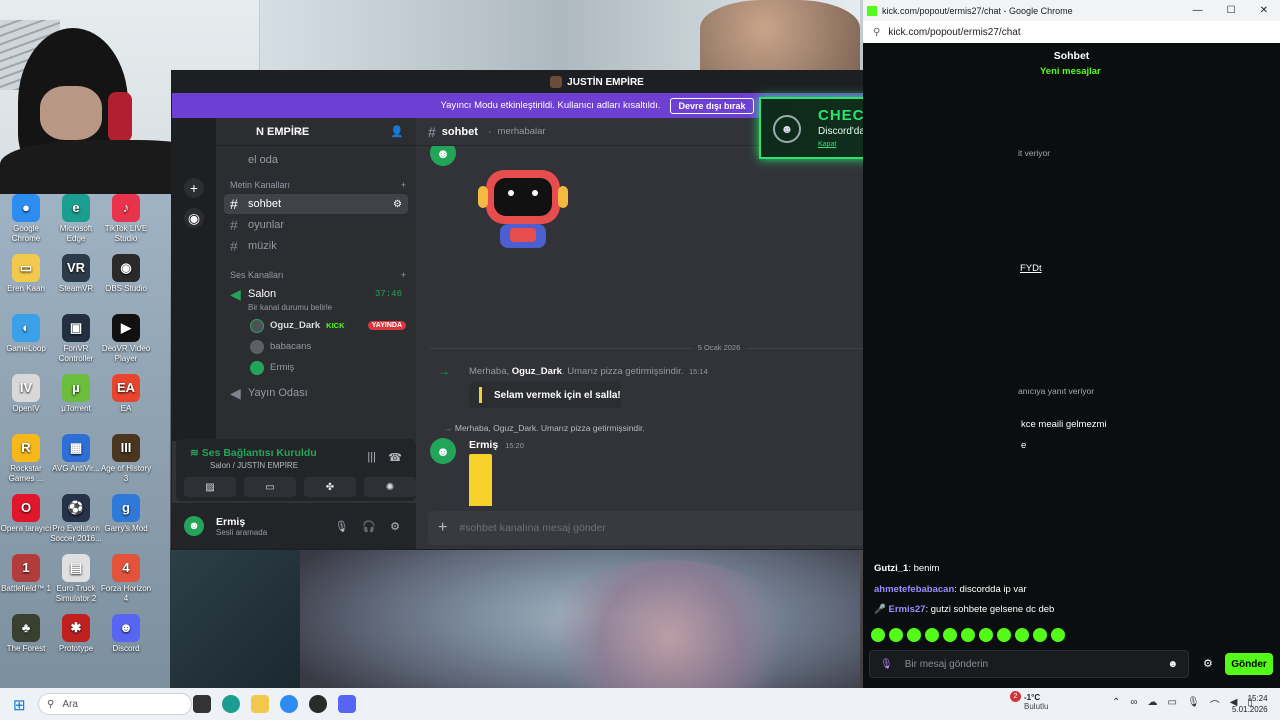 This screenshot has width=1280, height=720. I want to click on desktop-icon: g Garry's Mod, so click(126, 514).